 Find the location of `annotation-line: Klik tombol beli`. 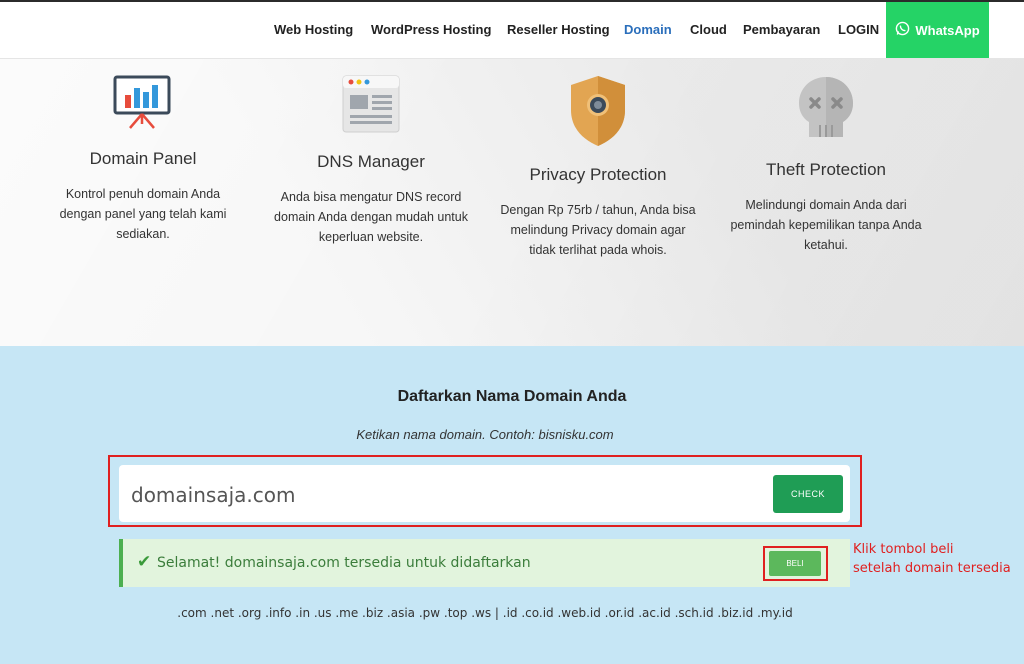

annotation-line: Klik tombol beli is located at coordinates (903, 549).